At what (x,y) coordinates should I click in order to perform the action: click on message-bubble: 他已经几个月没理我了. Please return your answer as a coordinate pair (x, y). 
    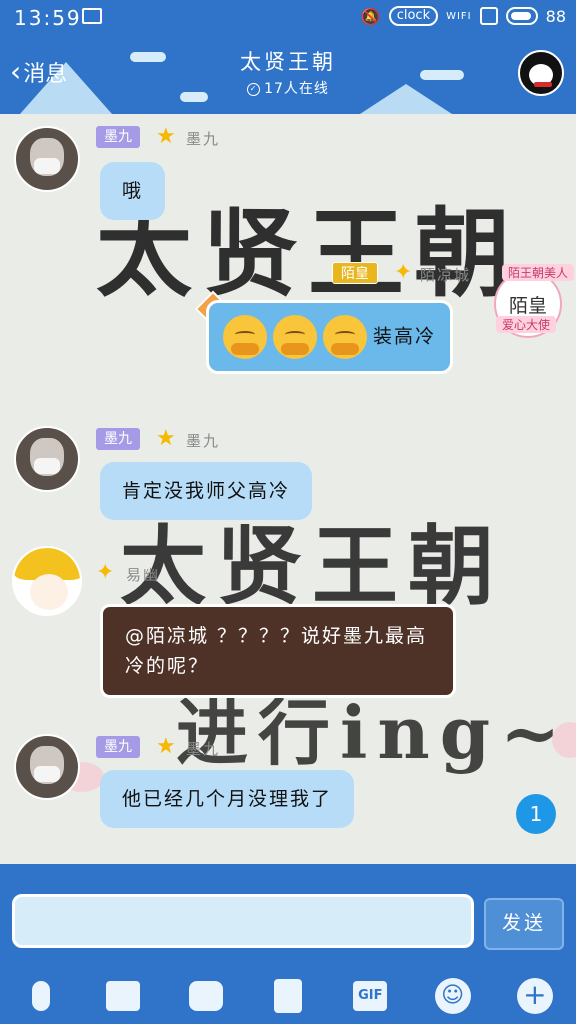
    Looking at the image, I should click on (227, 799).